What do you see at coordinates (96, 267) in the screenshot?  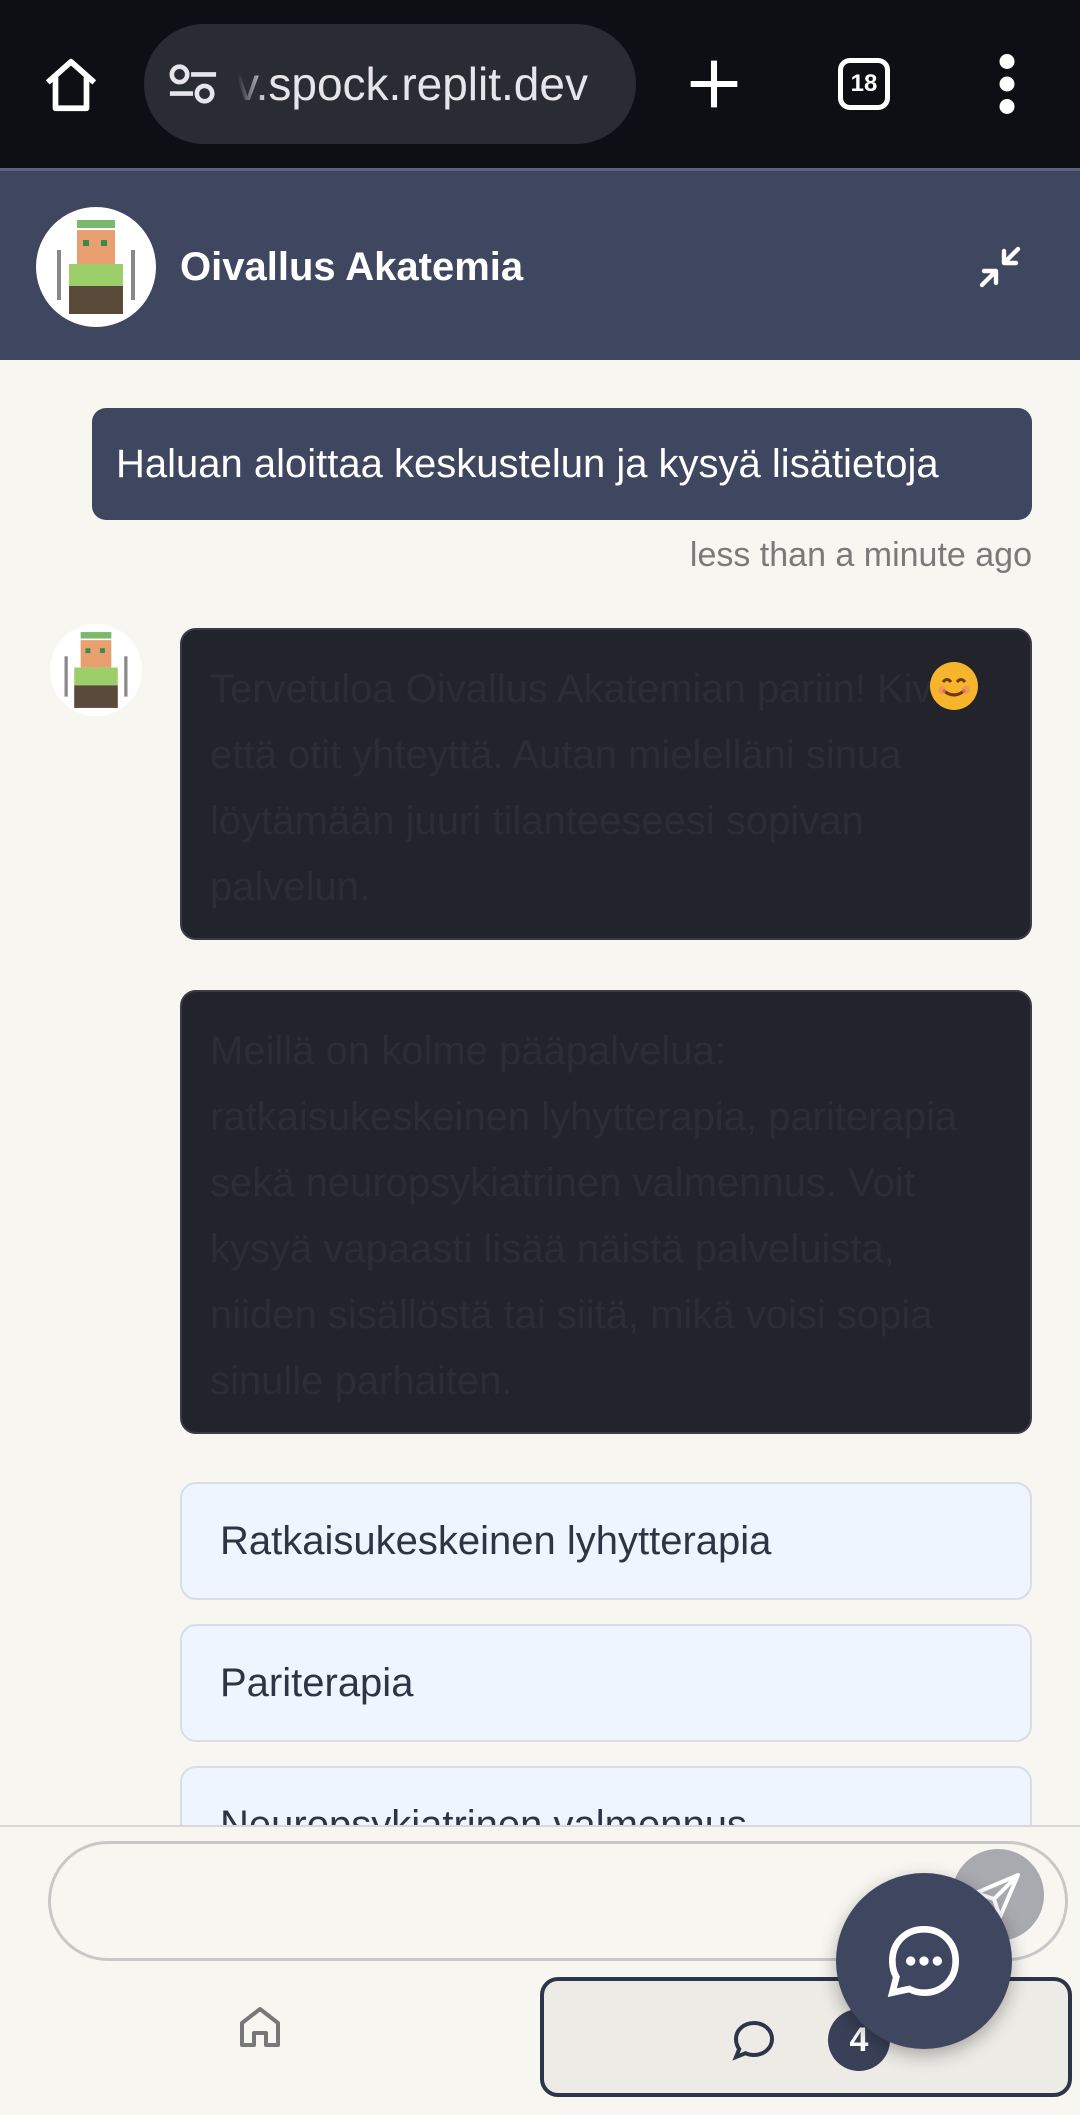 I see `avatar` at bounding box center [96, 267].